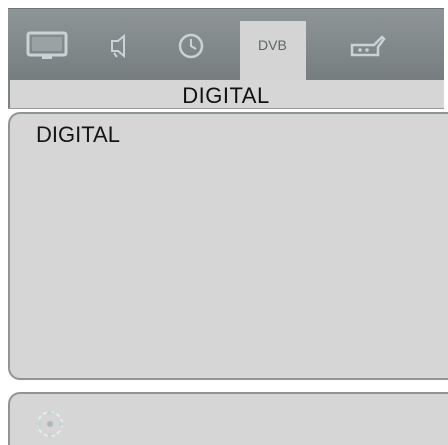 This screenshot has width=448, height=445. I want to click on svg-text: DVB, so click(272, 45).